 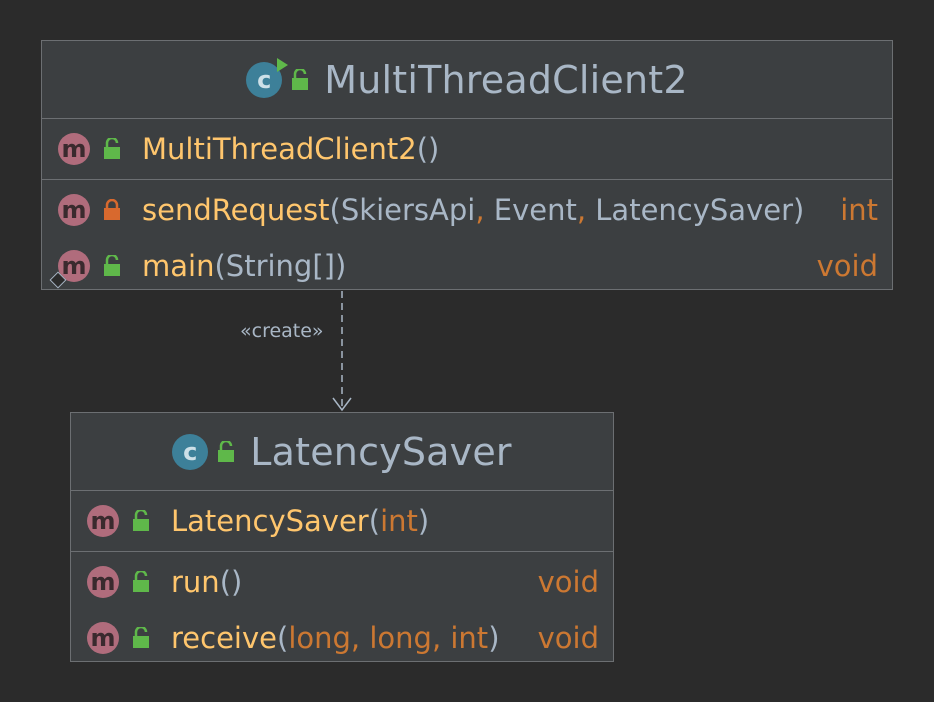 I want to click on constructor-row: m LatencySaver(int), so click(x=342, y=521).